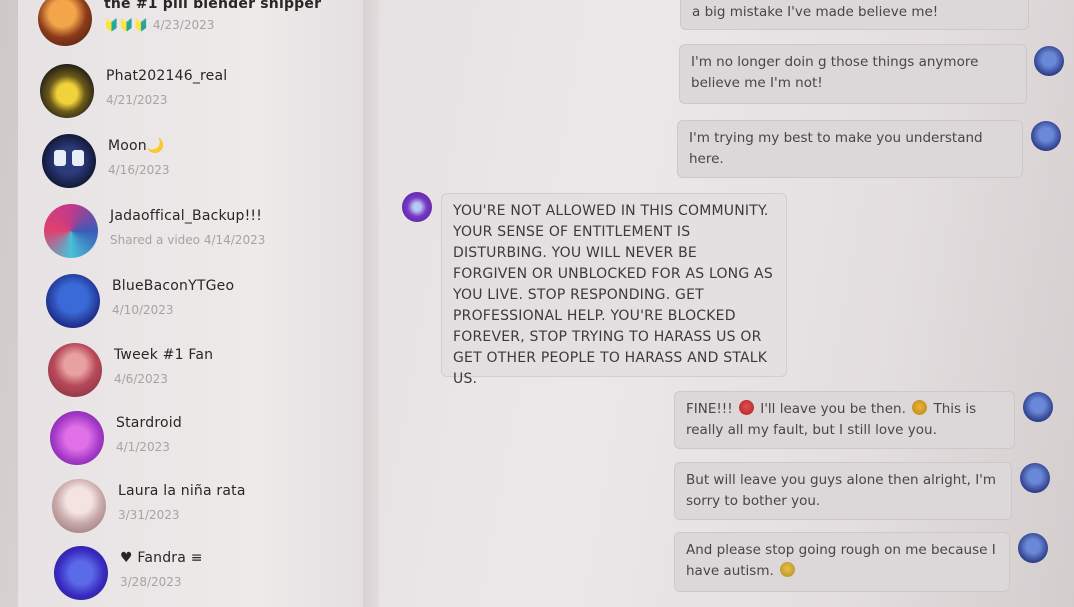 This screenshot has width=1074, height=607. What do you see at coordinates (833, 409) in the screenshot?
I see `message-text-part: I'll leave you be then.` at bounding box center [833, 409].